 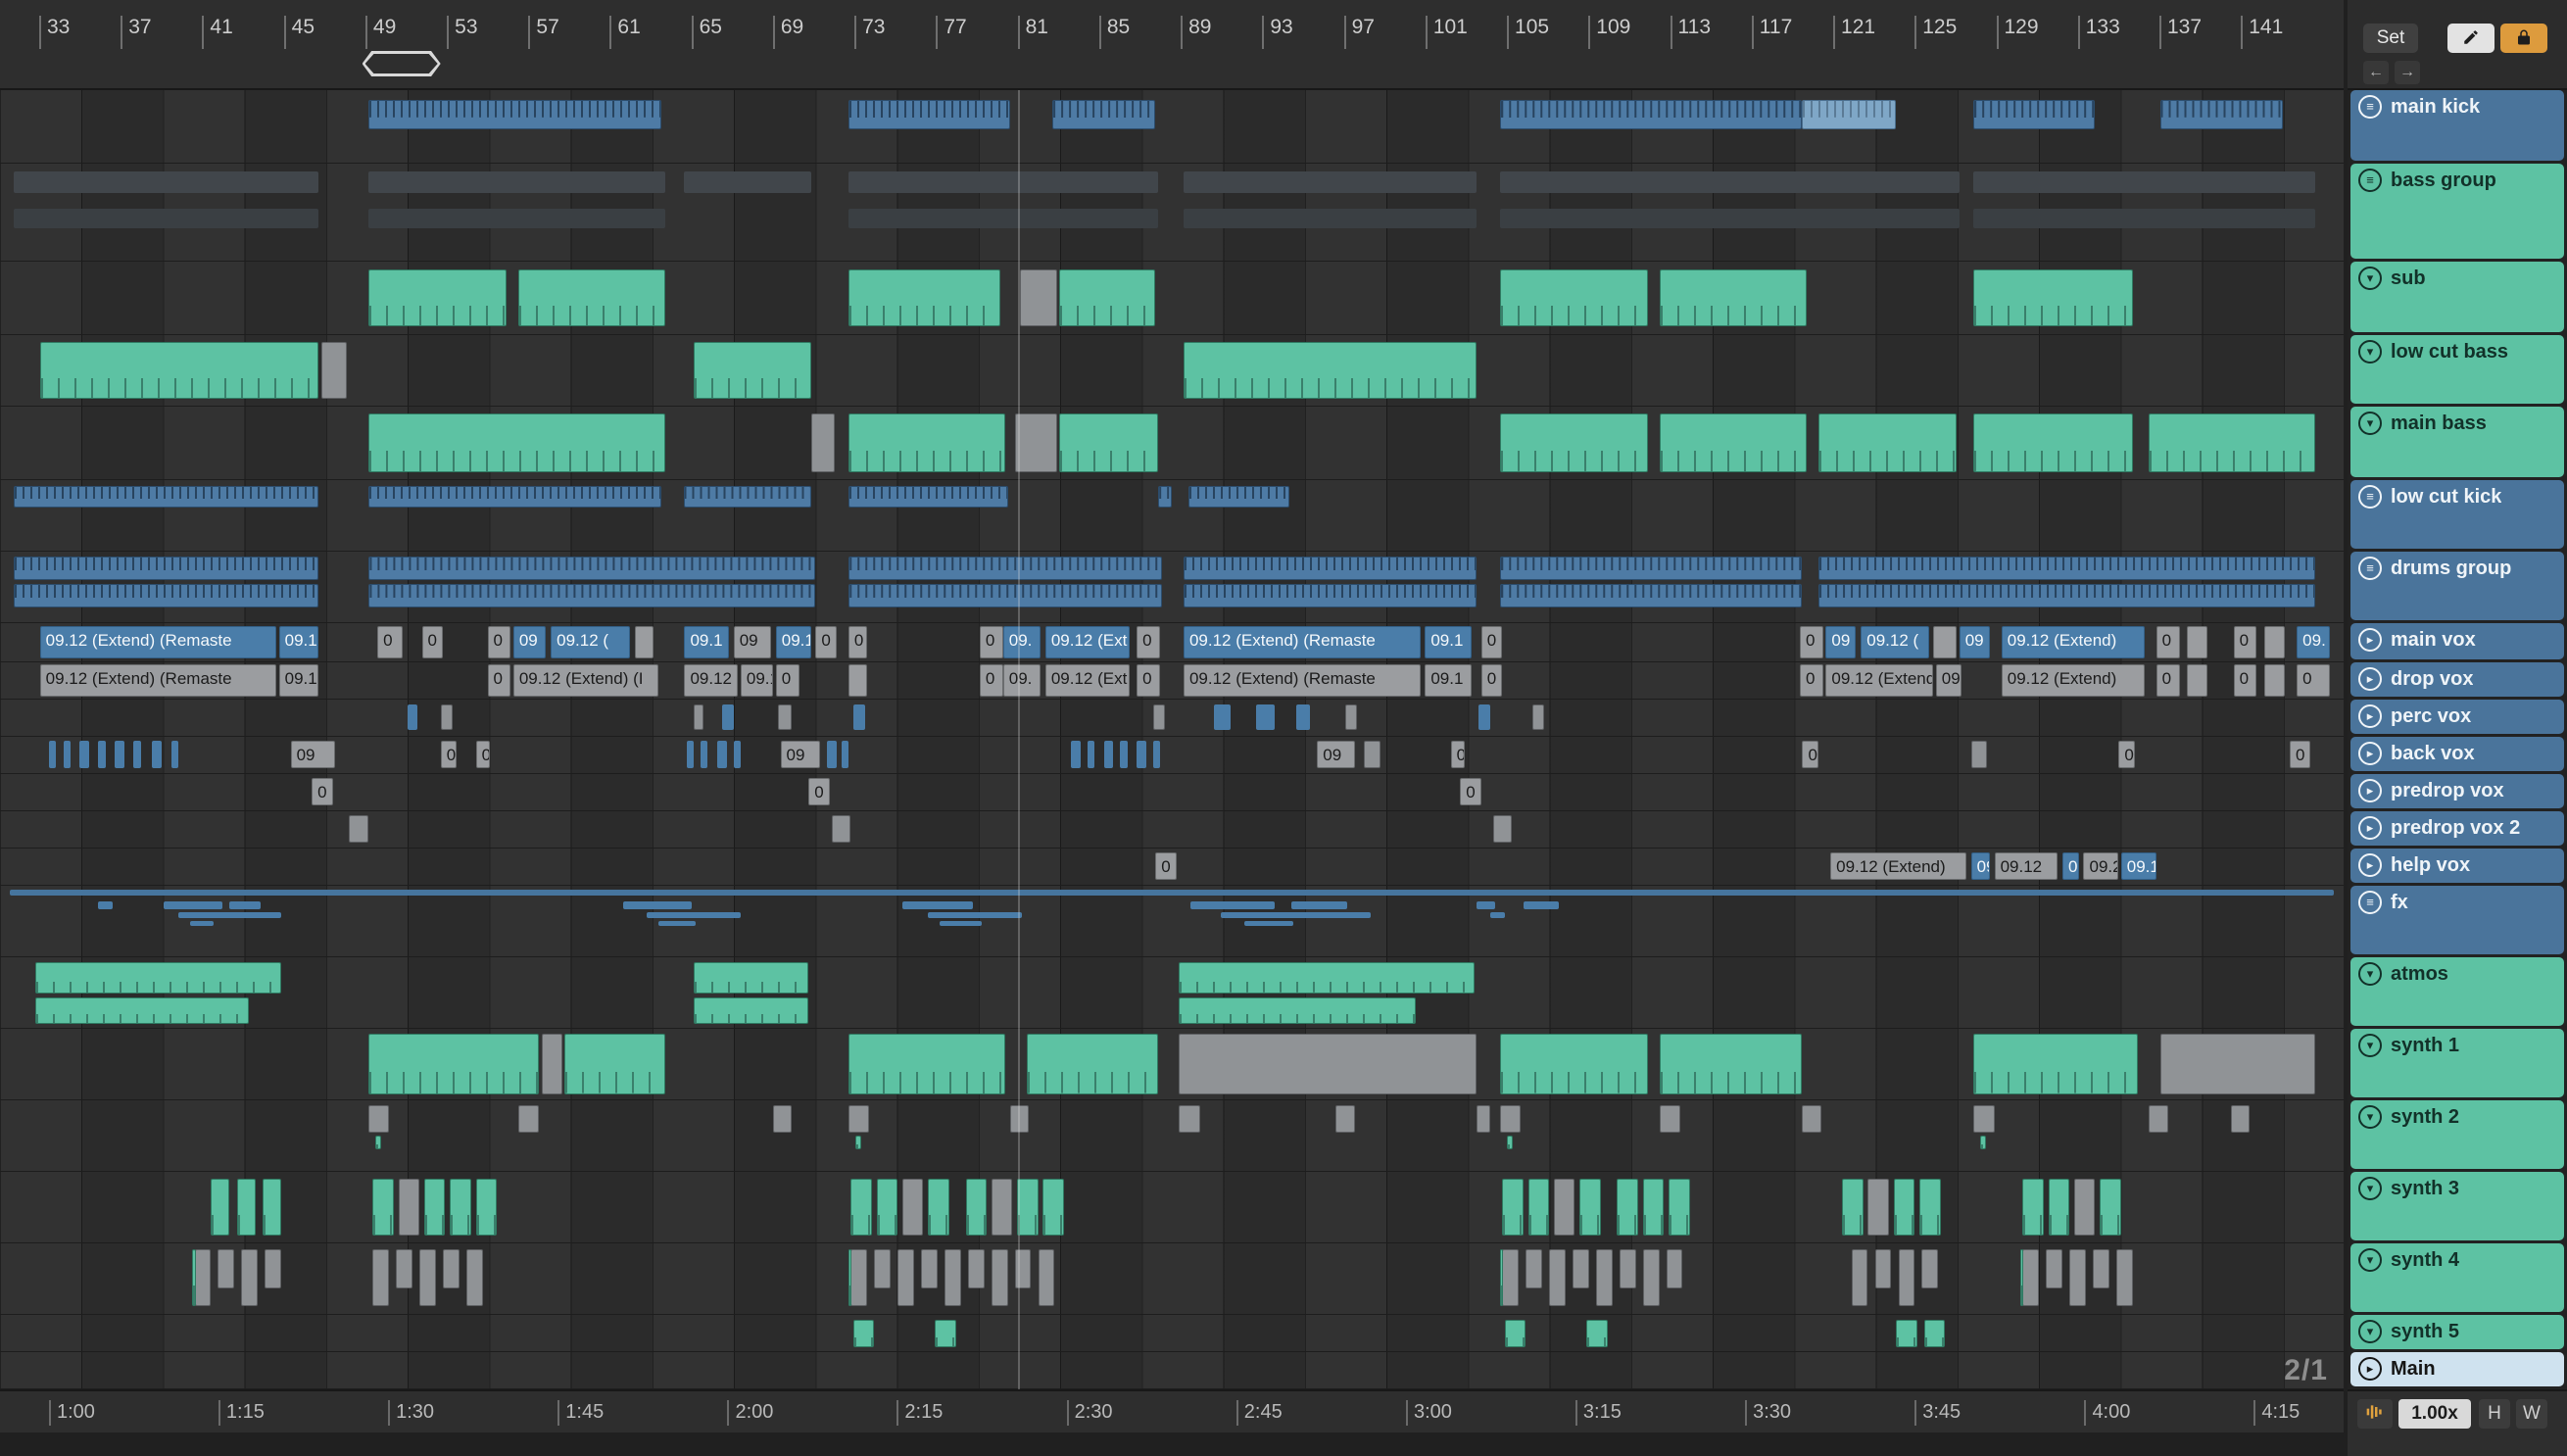 What do you see at coordinates (1172, 516) in the screenshot?
I see `track-lane-low-cut-kick` at bounding box center [1172, 516].